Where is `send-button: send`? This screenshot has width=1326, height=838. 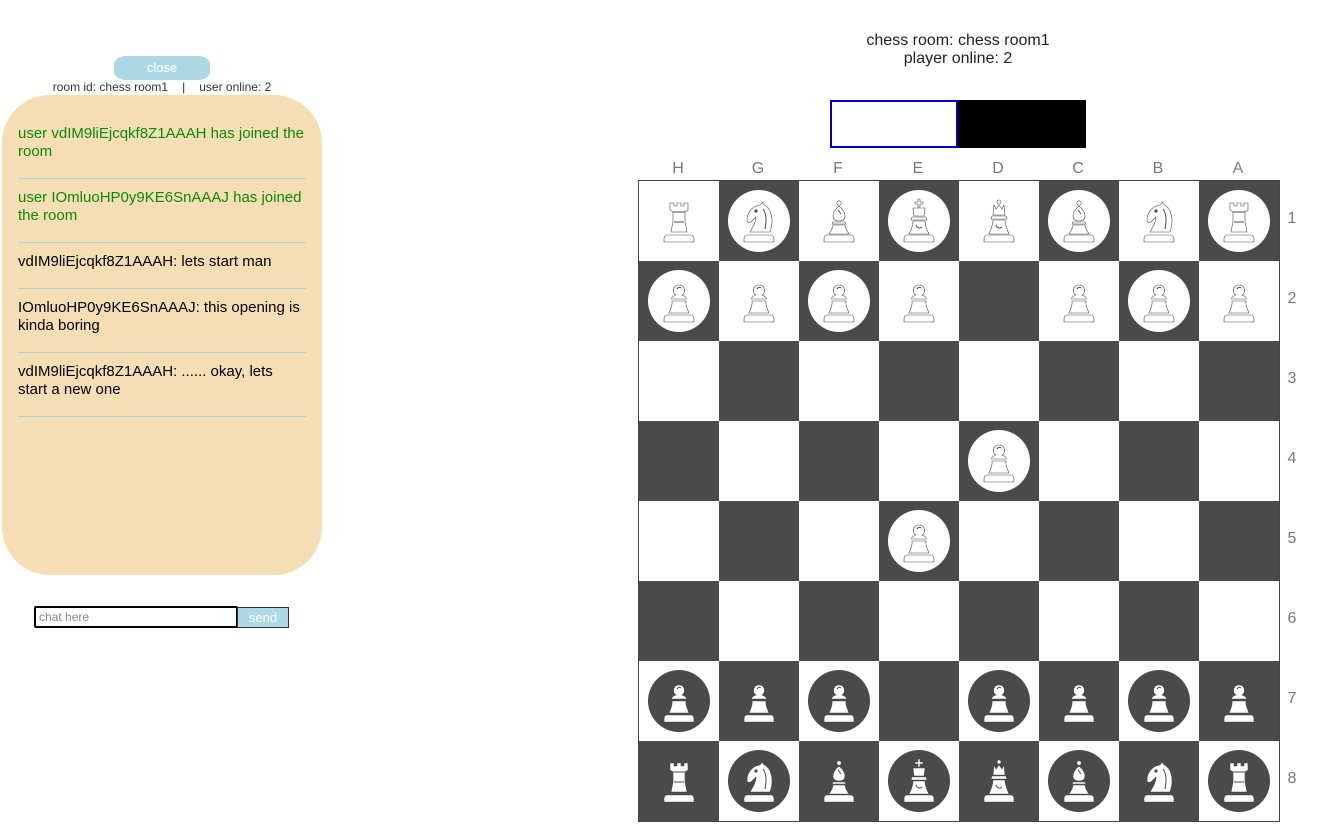 send-button: send is located at coordinates (263, 617).